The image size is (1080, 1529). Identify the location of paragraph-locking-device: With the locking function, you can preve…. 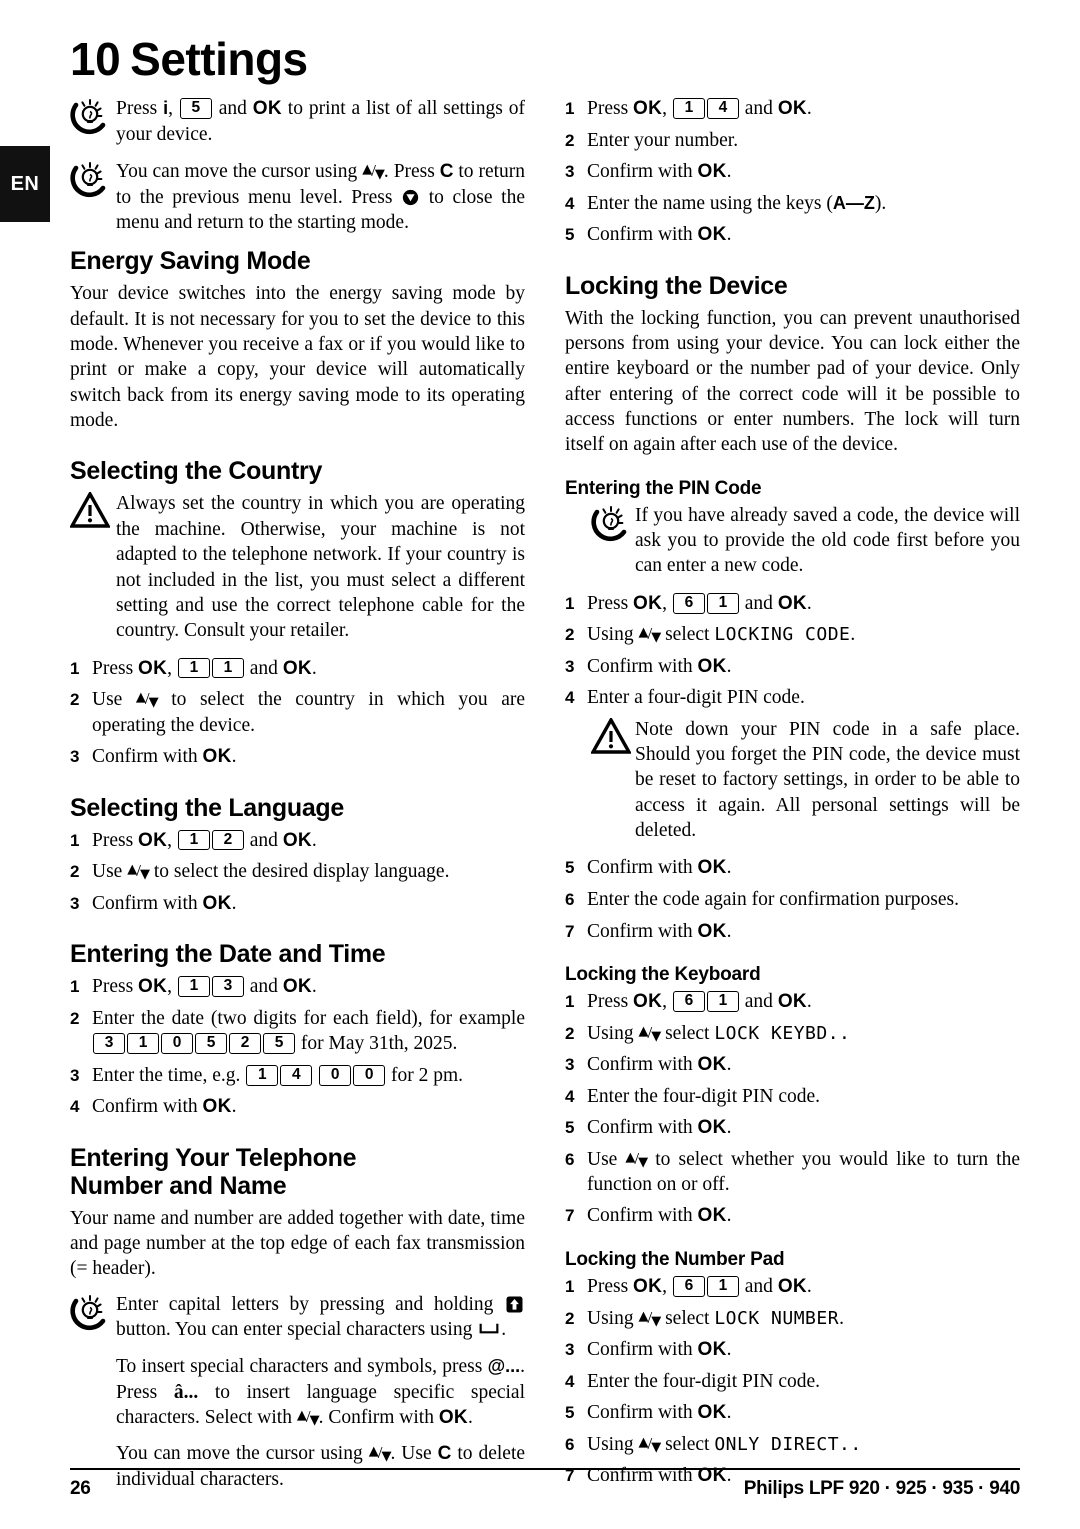
(792, 381).